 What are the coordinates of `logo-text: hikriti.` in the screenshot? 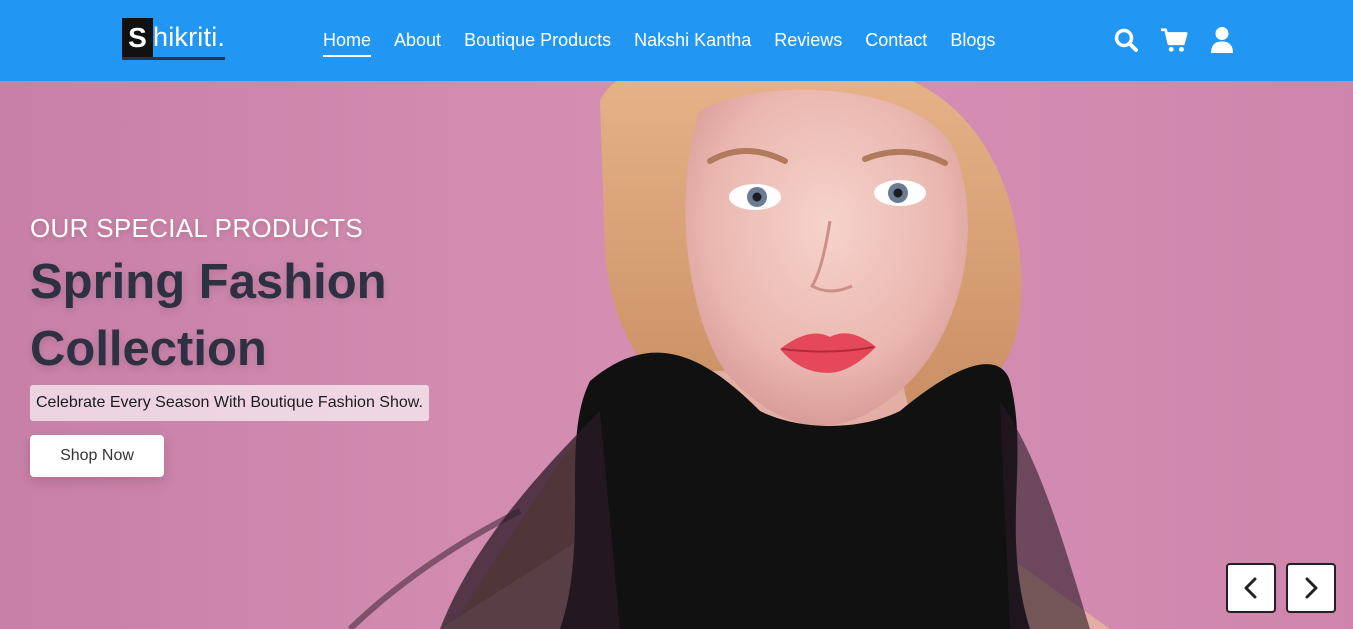 It's located at (189, 37).